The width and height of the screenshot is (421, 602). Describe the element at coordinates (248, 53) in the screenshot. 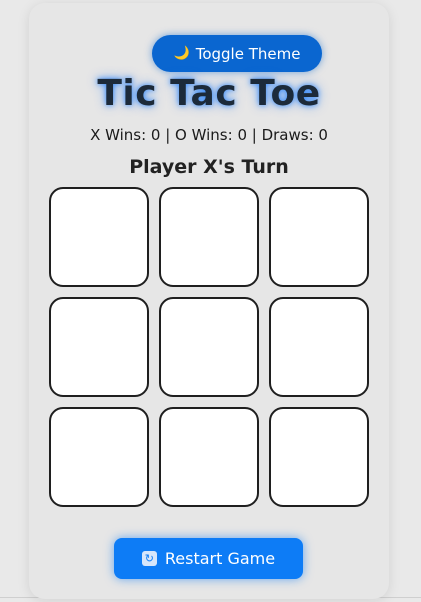

I see `toggle-theme-label: Toggle Theme` at that location.